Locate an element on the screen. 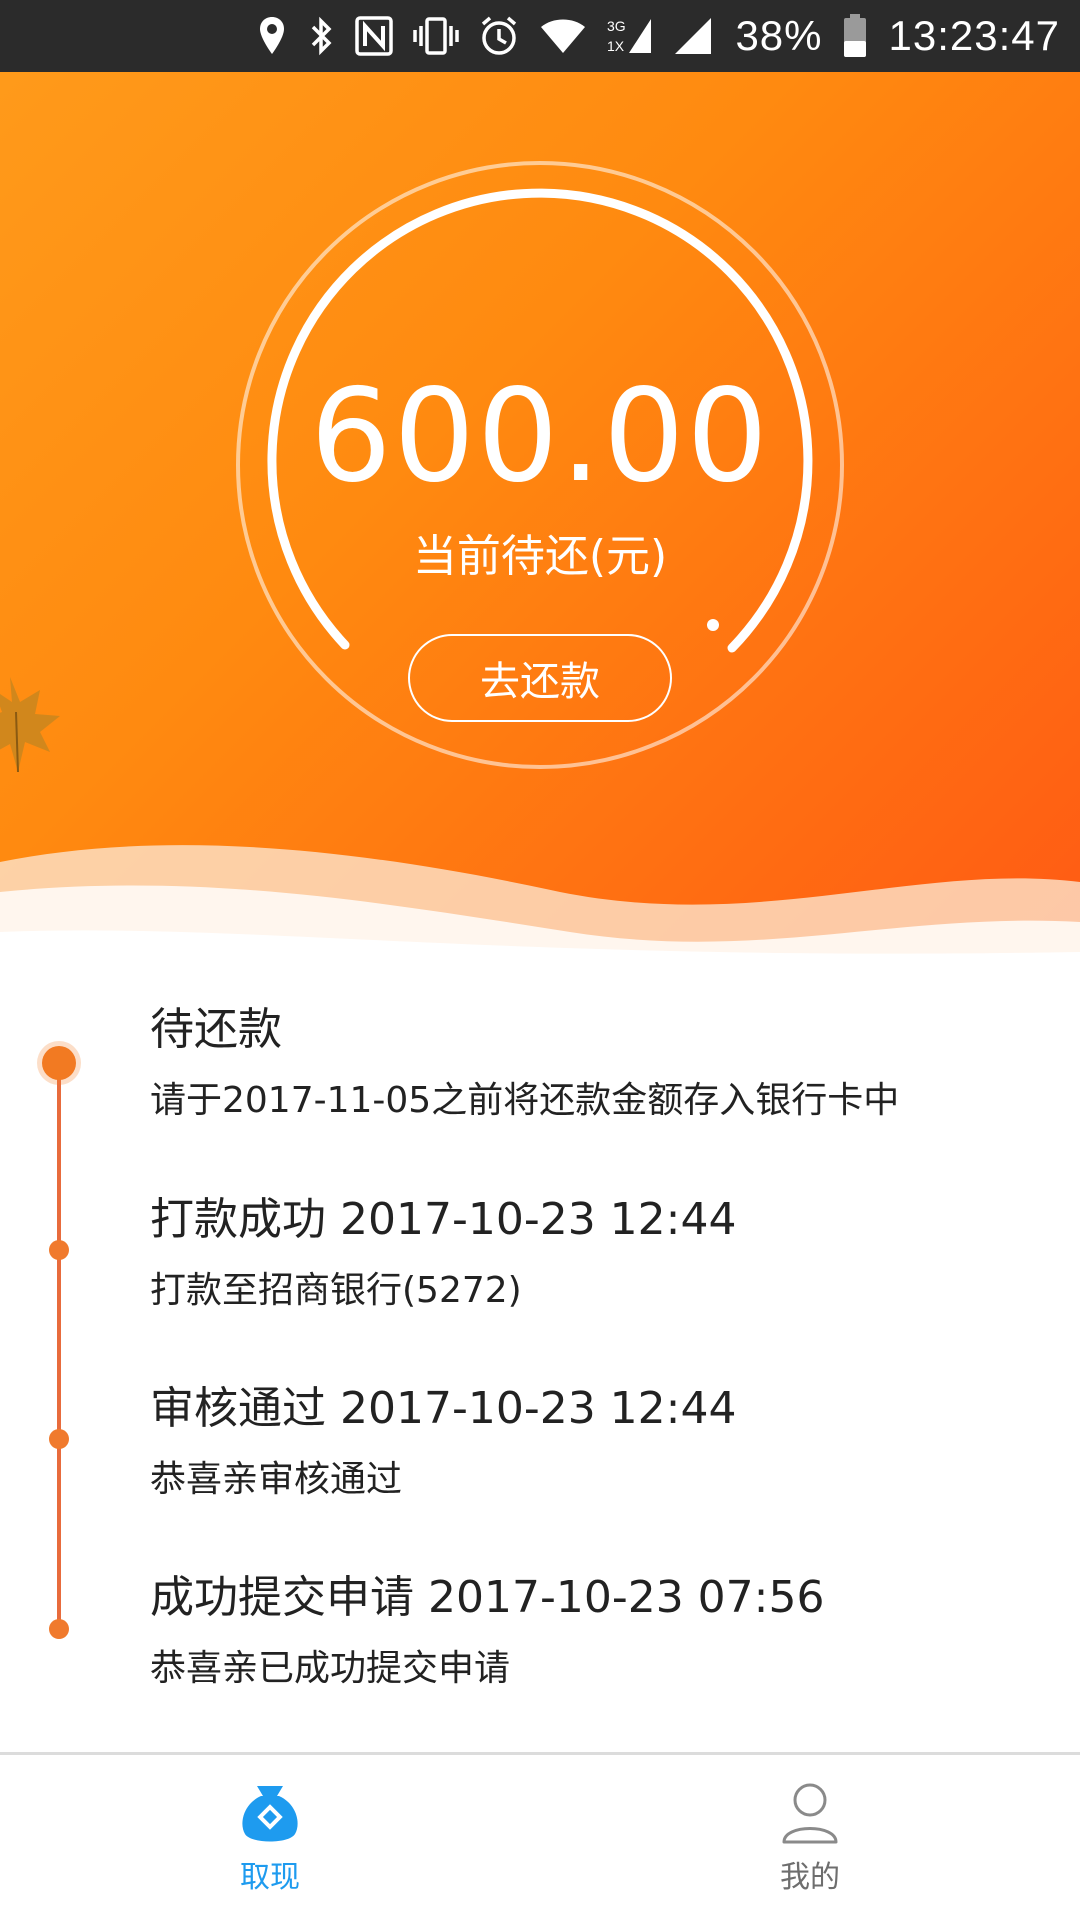 The image size is (1080, 1920). location-icon is located at coordinates (272, 36).